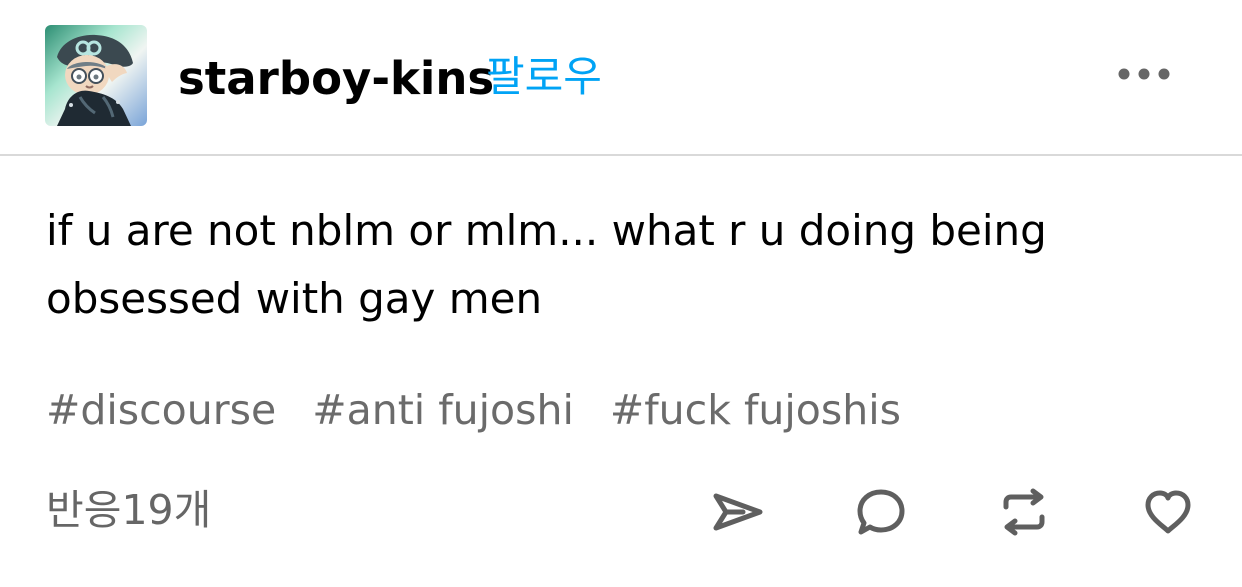 Image resolution: width=1242 pixels, height=587 pixels. I want to click on reblog-icon, so click(1024, 512).